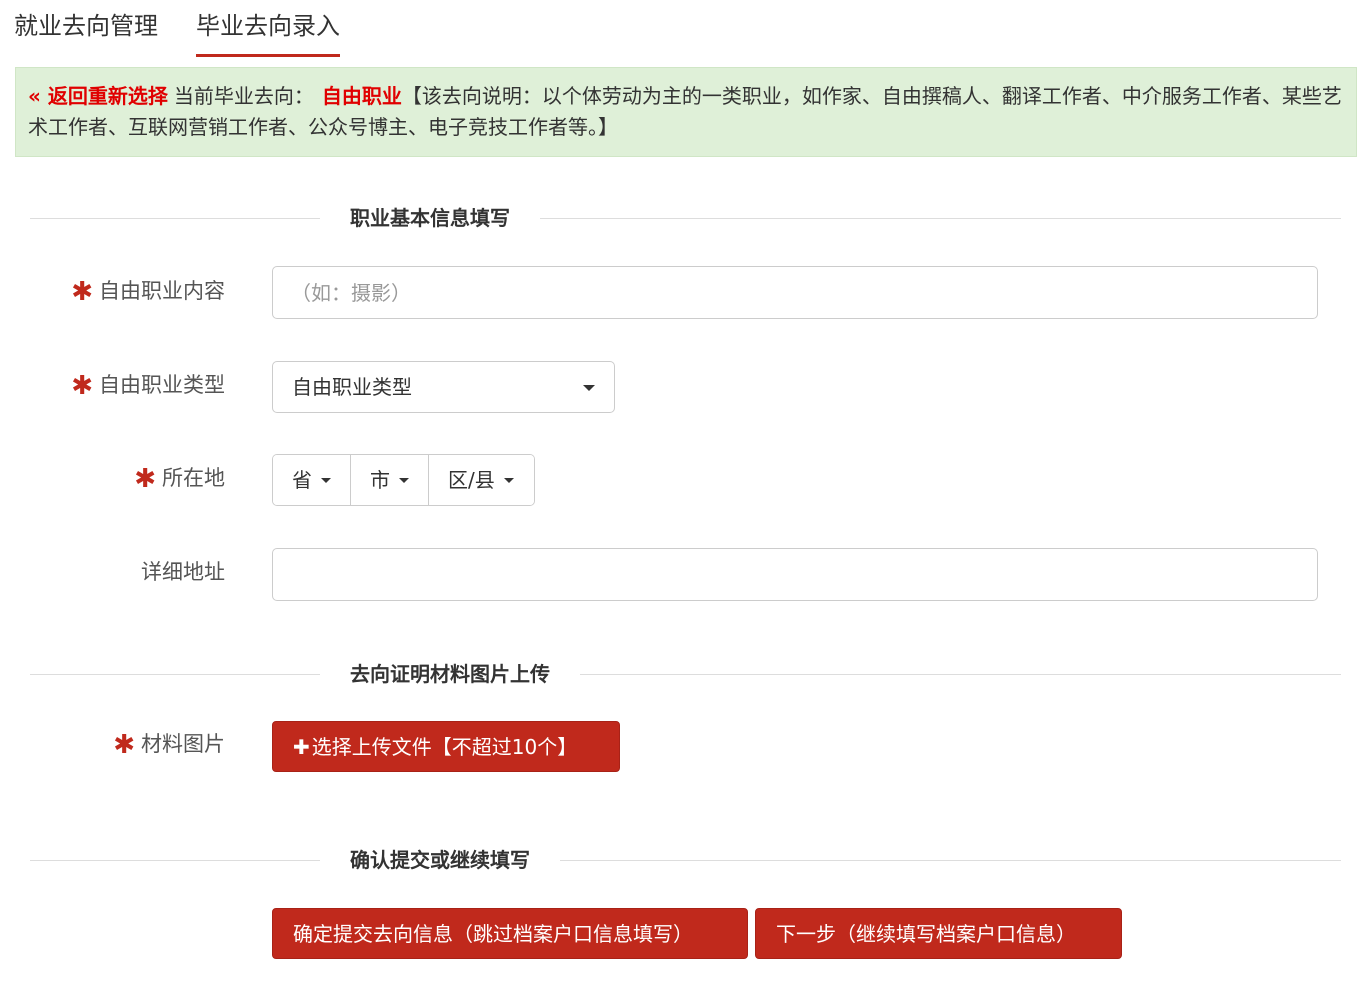  What do you see at coordinates (361, 96) in the screenshot?
I see `current-destination-value: 自由职业` at bounding box center [361, 96].